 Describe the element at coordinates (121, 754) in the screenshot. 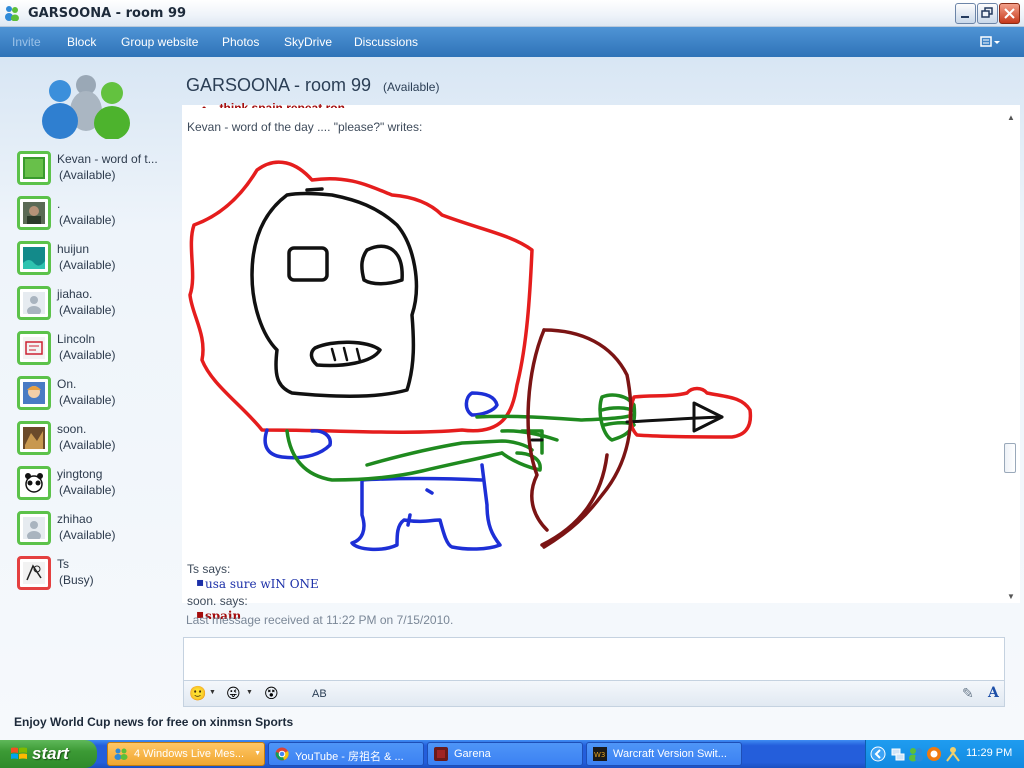

I see `messenger-icon` at that location.